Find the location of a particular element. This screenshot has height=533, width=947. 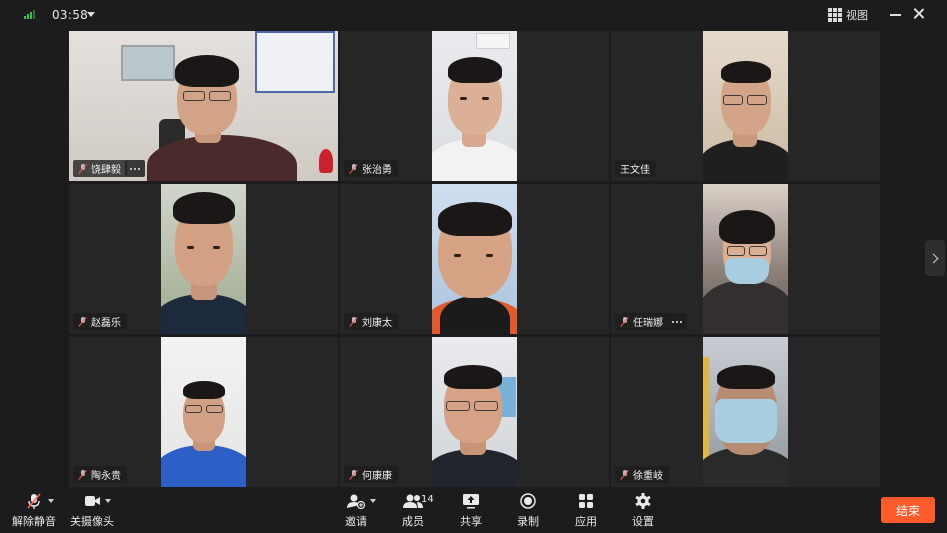

participant-name-tag: 刘康太 is located at coordinates (371, 321).